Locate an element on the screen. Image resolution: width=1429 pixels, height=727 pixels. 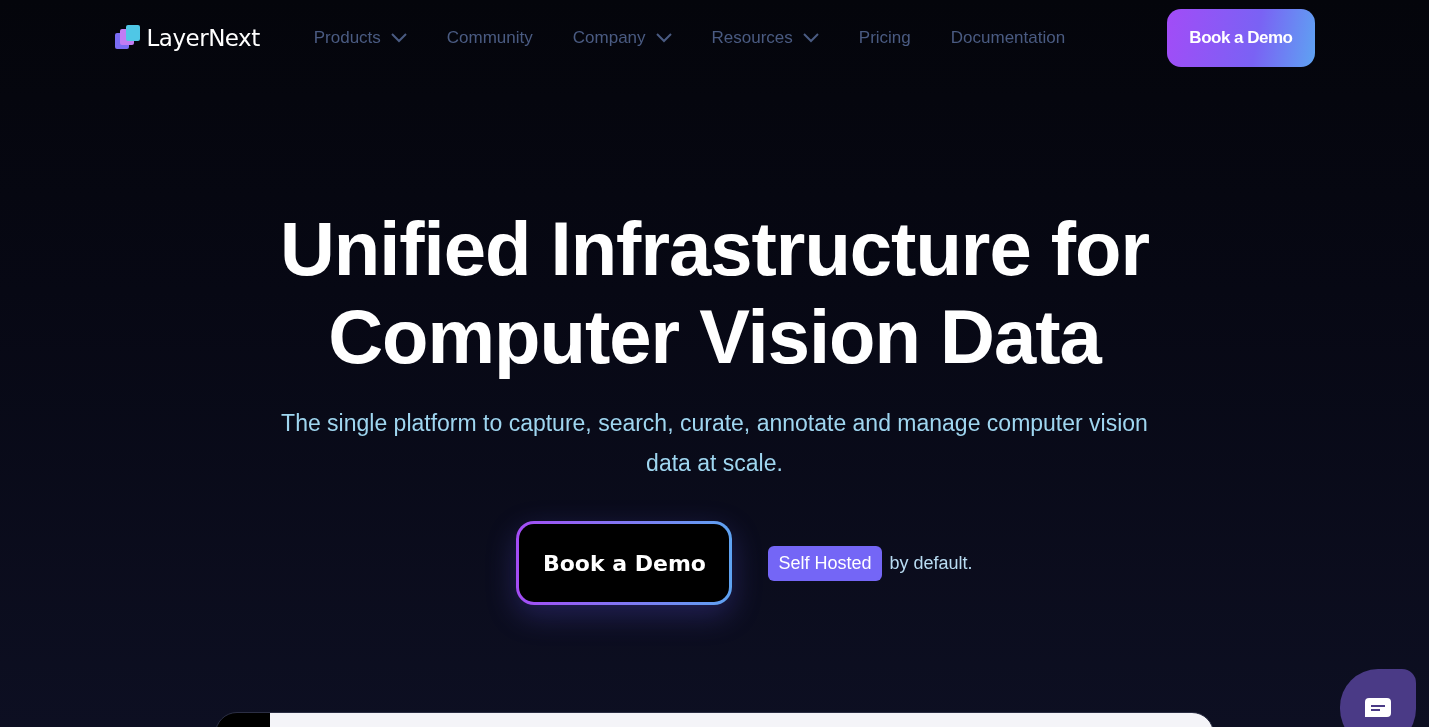
badge: Self Hosted is located at coordinates (825, 563).